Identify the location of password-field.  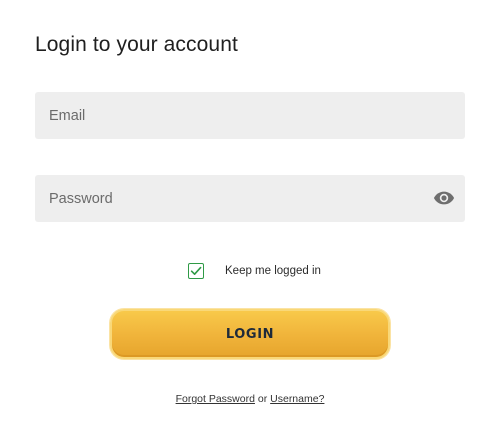
(250, 198).